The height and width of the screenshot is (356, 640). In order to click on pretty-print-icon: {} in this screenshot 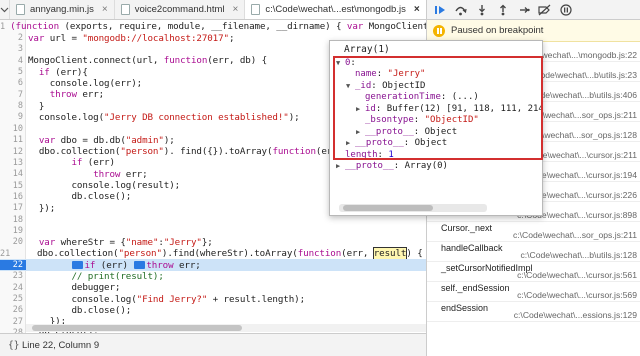, I will do `click(15, 345)`.